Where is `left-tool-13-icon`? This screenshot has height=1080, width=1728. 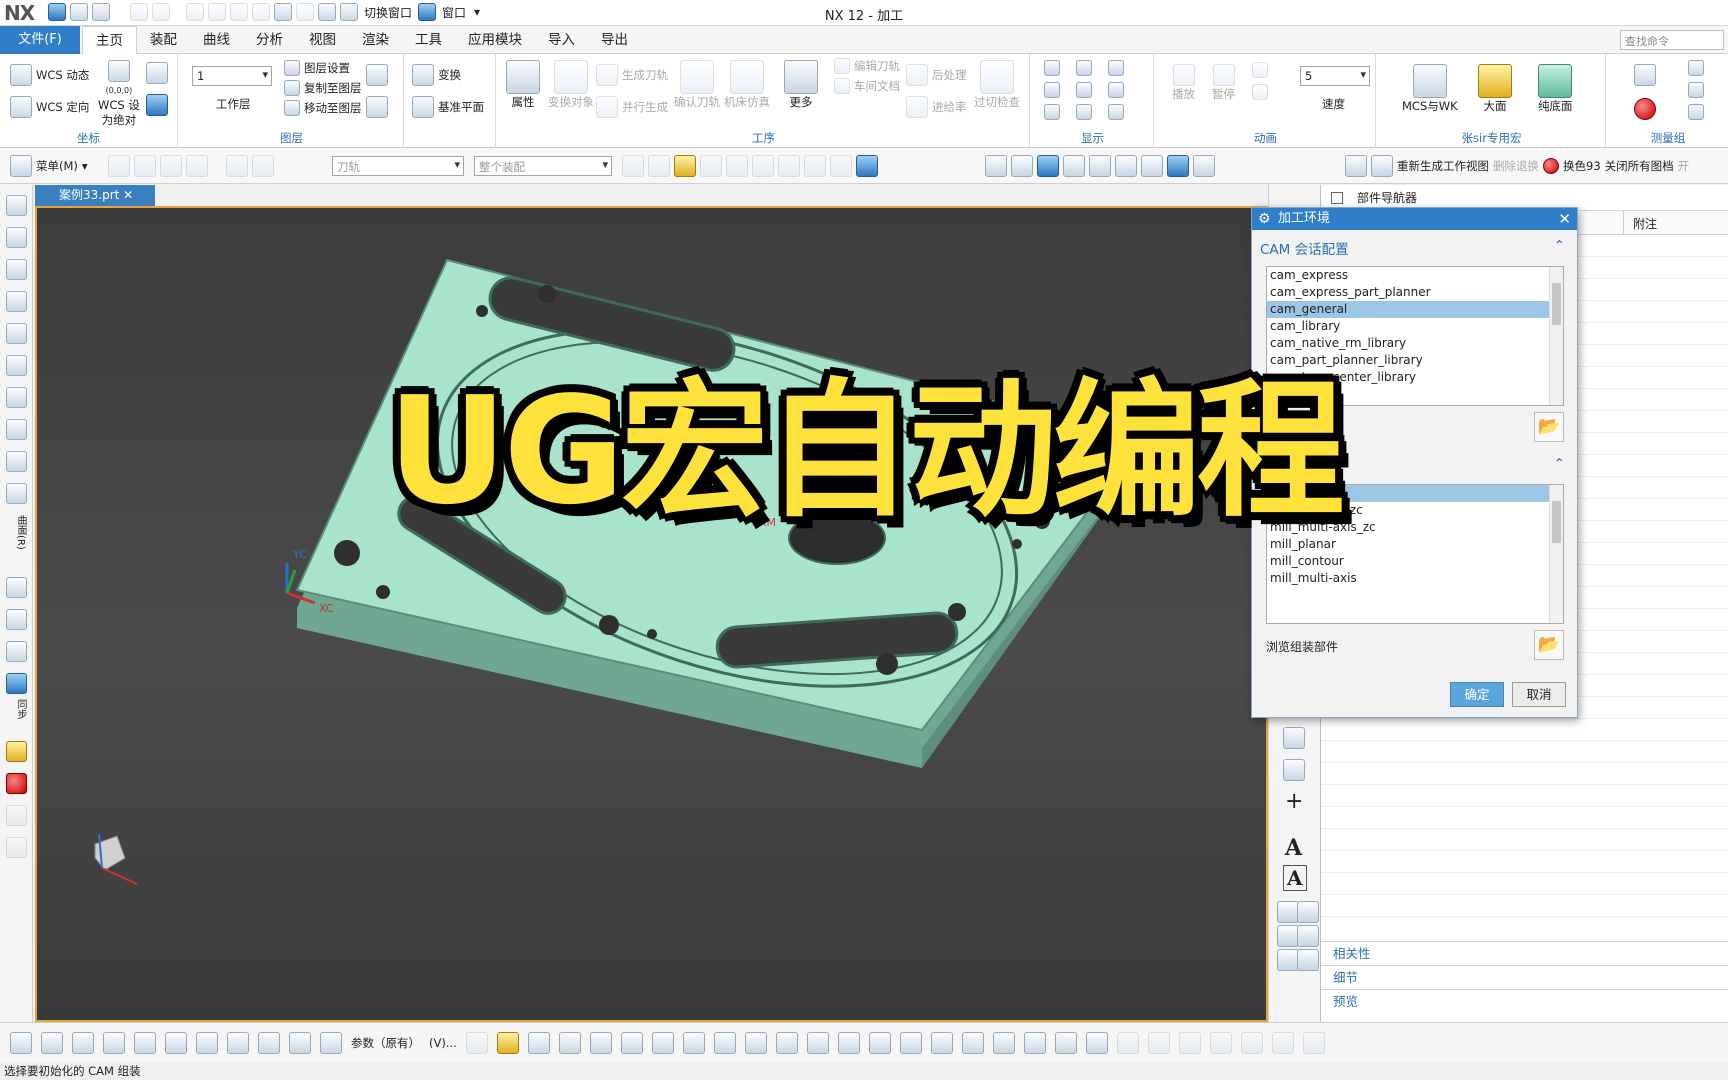 left-tool-13-icon is located at coordinates (16, 651).